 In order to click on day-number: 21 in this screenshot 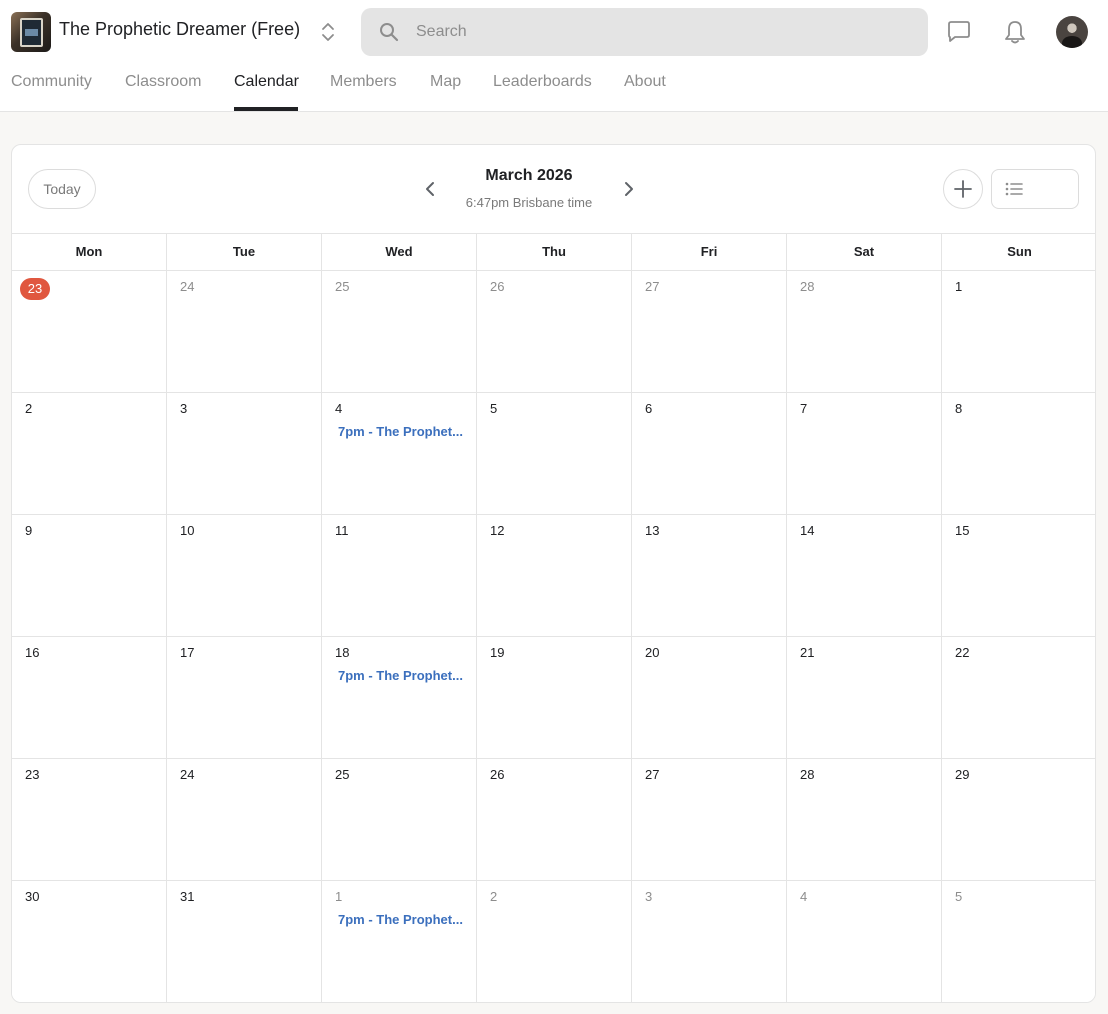, I will do `click(807, 652)`.